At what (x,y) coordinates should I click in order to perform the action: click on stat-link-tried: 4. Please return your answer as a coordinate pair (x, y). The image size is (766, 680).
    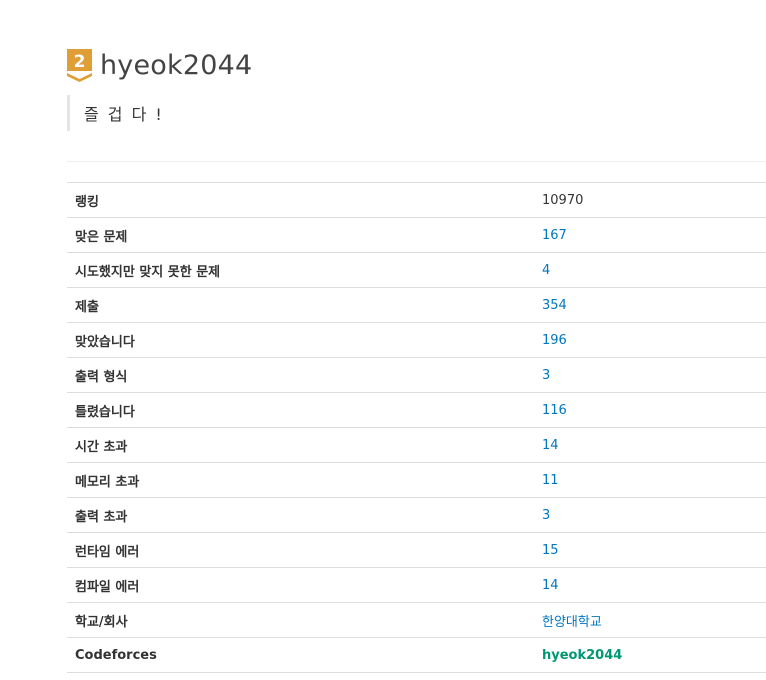
    Looking at the image, I should click on (546, 270).